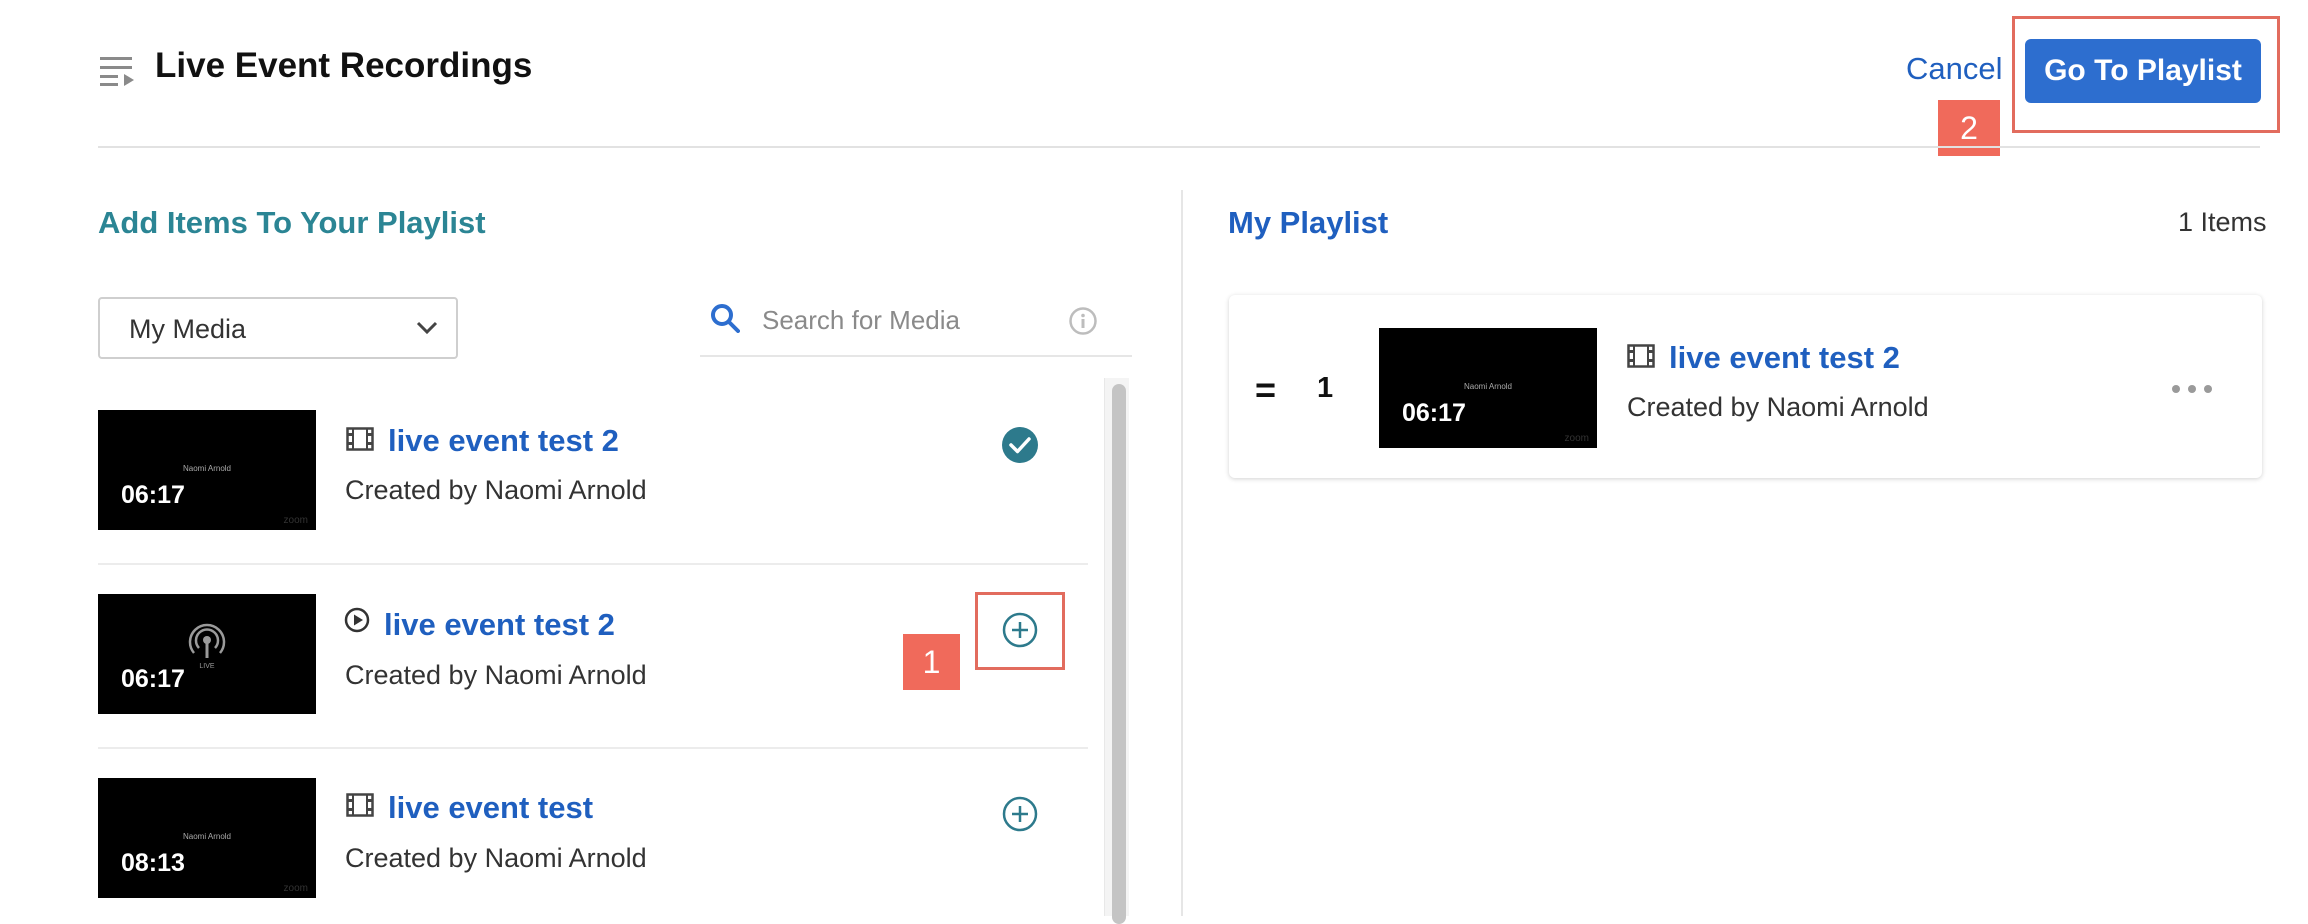 The image size is (2308, 924). Describe the element at coordinates (357, 620) in the screenshot. I see `play-circle-icon` at that location.